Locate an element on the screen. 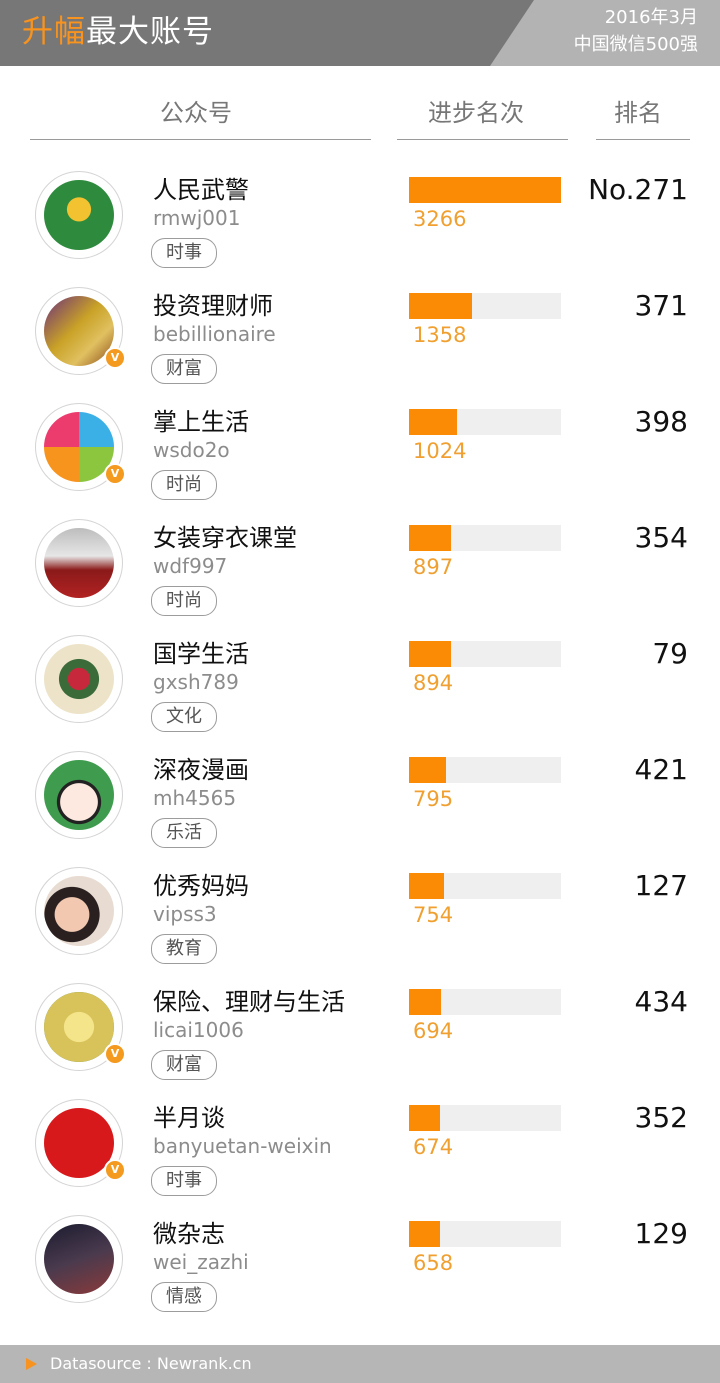 The image size is (720, 1383). account-handle: mh4565 is located at coordinates (195, 798).